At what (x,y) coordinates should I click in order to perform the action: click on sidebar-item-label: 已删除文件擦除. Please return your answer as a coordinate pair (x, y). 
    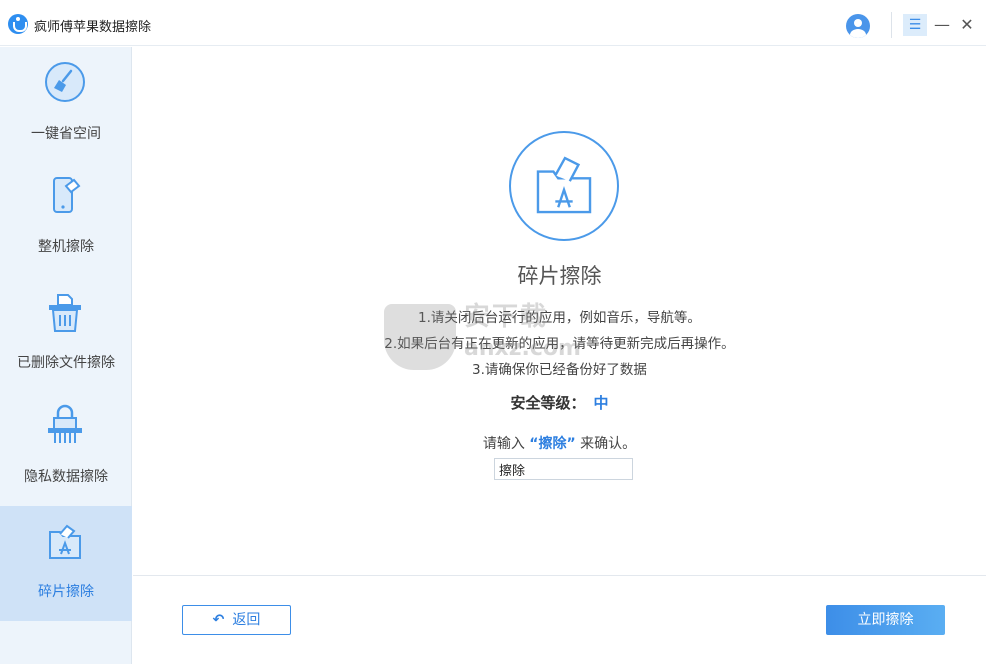
    Looking at the image, I should click on (66, 363).